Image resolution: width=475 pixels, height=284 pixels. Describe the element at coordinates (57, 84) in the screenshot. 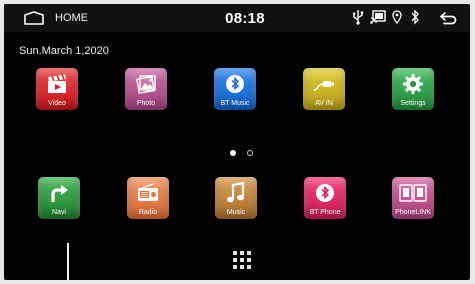

I see `film-clapper-icon` at that location.